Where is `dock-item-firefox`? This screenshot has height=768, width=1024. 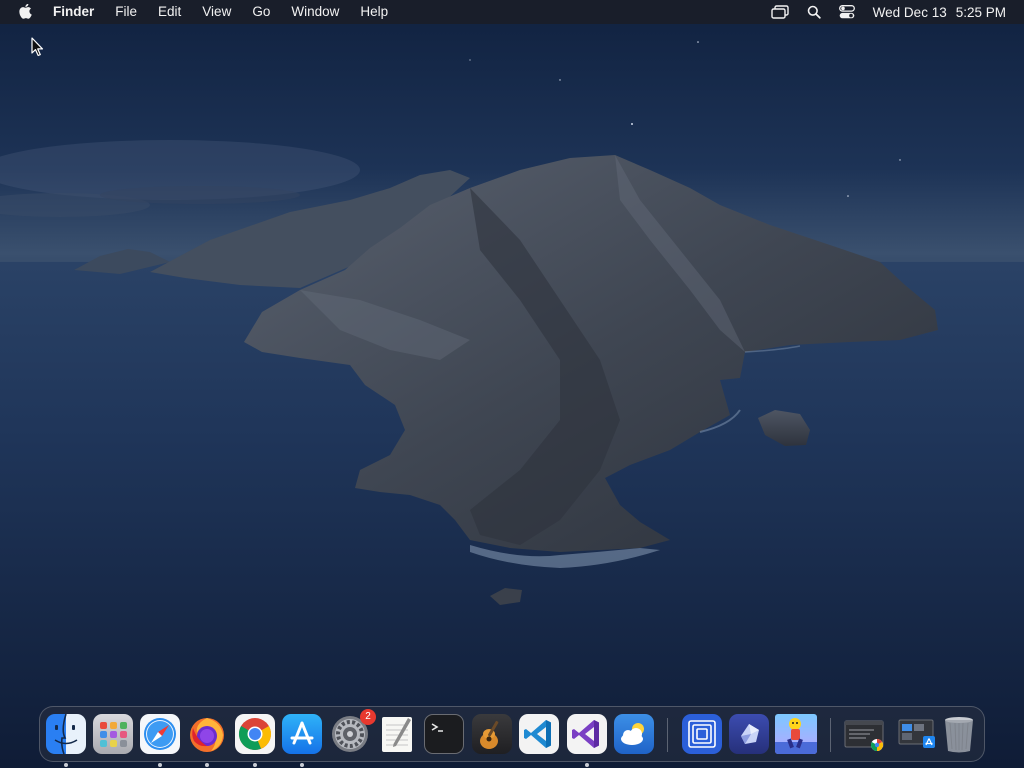 dock-item-firefox is located at coordinates (207, 740).